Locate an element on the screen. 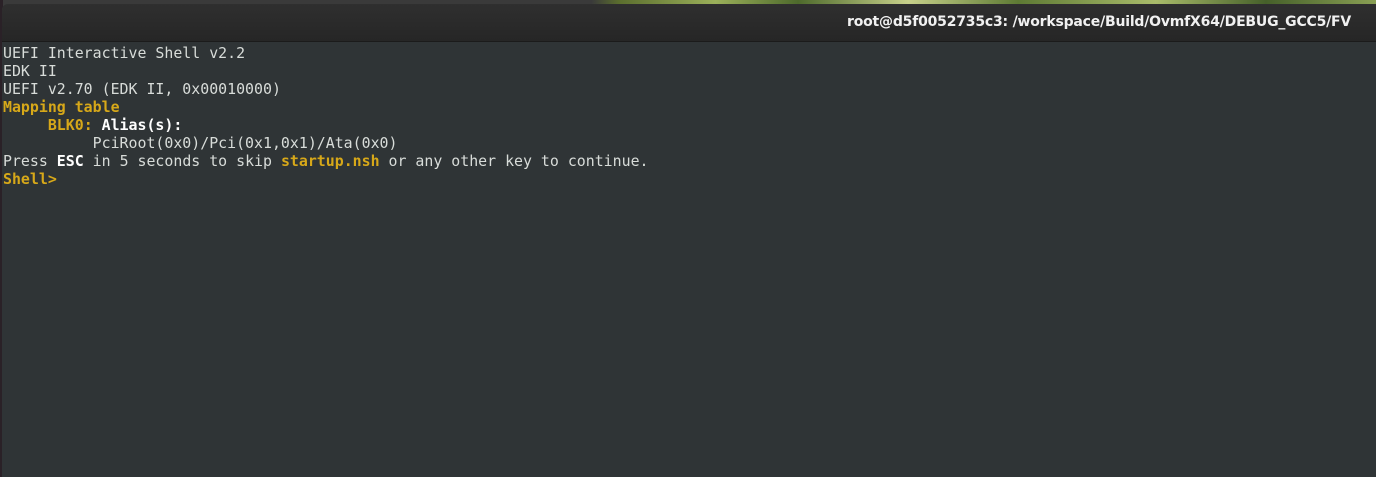 The image size is (1376, 477). blk0-line: BLK0: Alias(s): is located at coordinates (92, 125).